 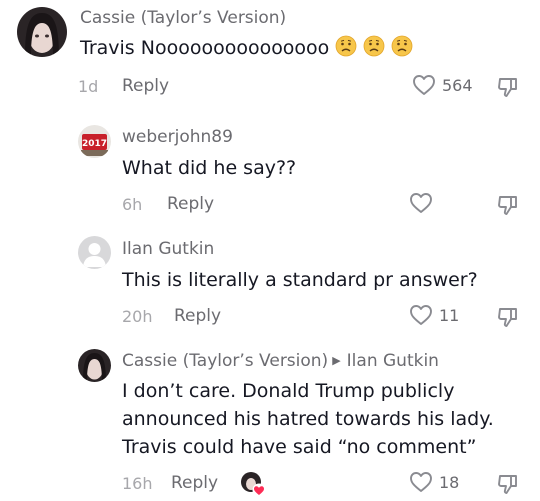 I want to click on like-button: 11, so click(x=434, y=315).